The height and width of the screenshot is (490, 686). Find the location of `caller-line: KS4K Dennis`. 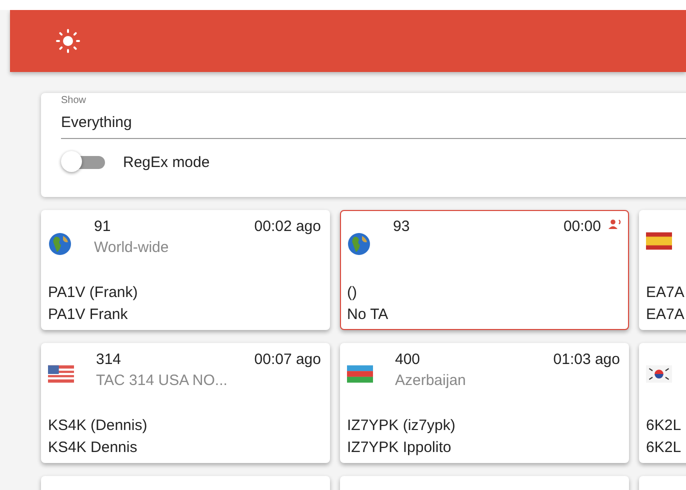

caller-line: KS4K Dennis is located at coordinates (93, 447).